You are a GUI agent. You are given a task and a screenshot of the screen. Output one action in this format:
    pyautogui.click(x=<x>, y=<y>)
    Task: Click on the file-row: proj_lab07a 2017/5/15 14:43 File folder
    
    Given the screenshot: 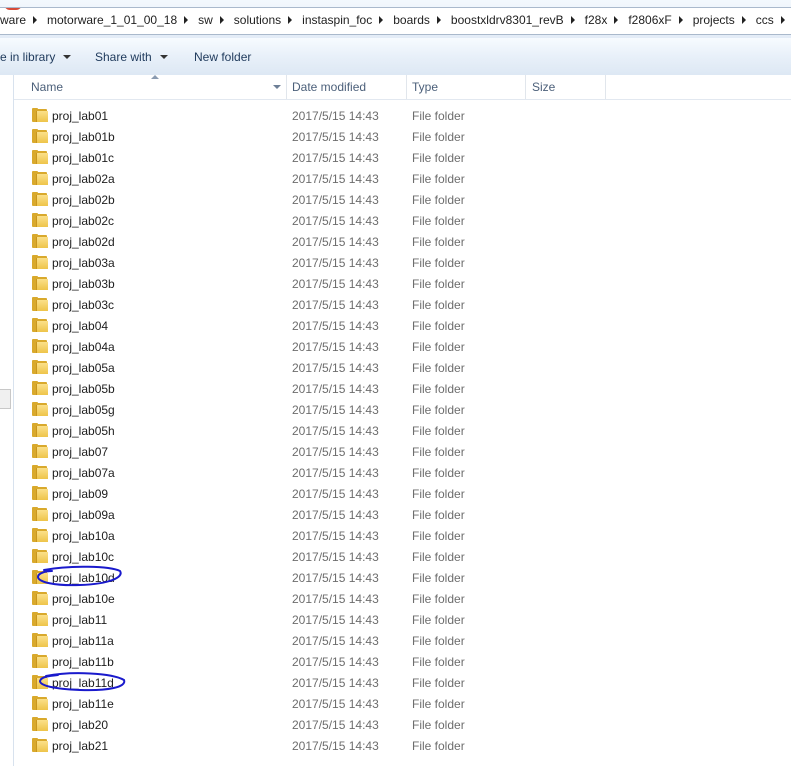 What is the action you would take?
    pyautogui.click(x=402, y=472)
    